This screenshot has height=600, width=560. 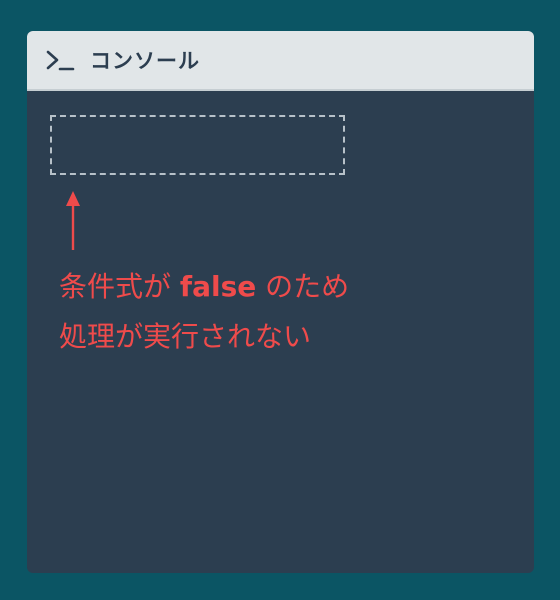 What do you see at coordinates (185, 336) in the screenshot?
I see `annotation-line-2: 処理が実行されない` at bounding box center [185, 336].